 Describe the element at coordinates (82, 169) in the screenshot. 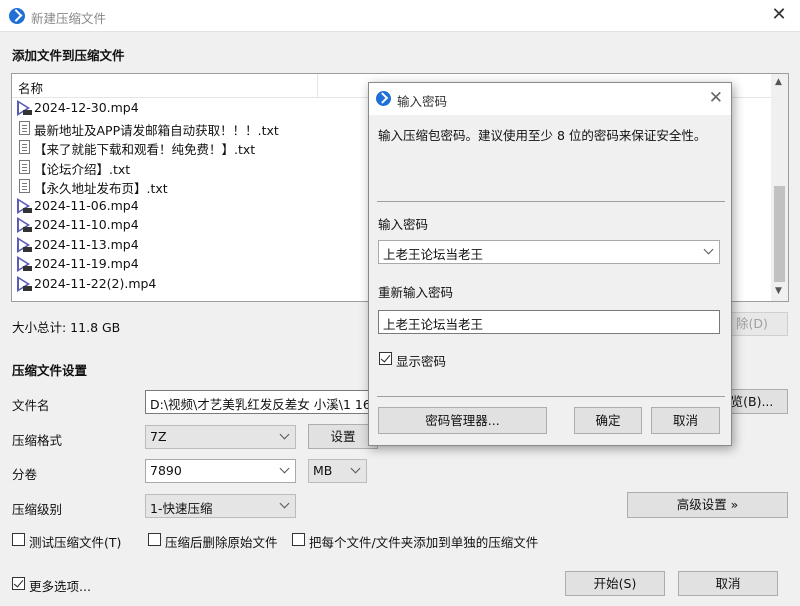

I see `file-name: 【论坛介绍】.txt` at that location.